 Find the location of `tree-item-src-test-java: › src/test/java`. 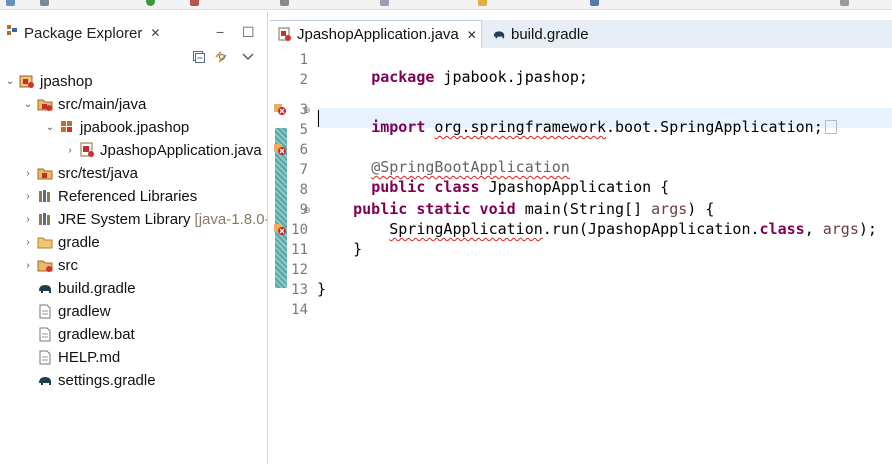

tree-item-src-test-java: › src/test/java is located at coordinates (80, 173).